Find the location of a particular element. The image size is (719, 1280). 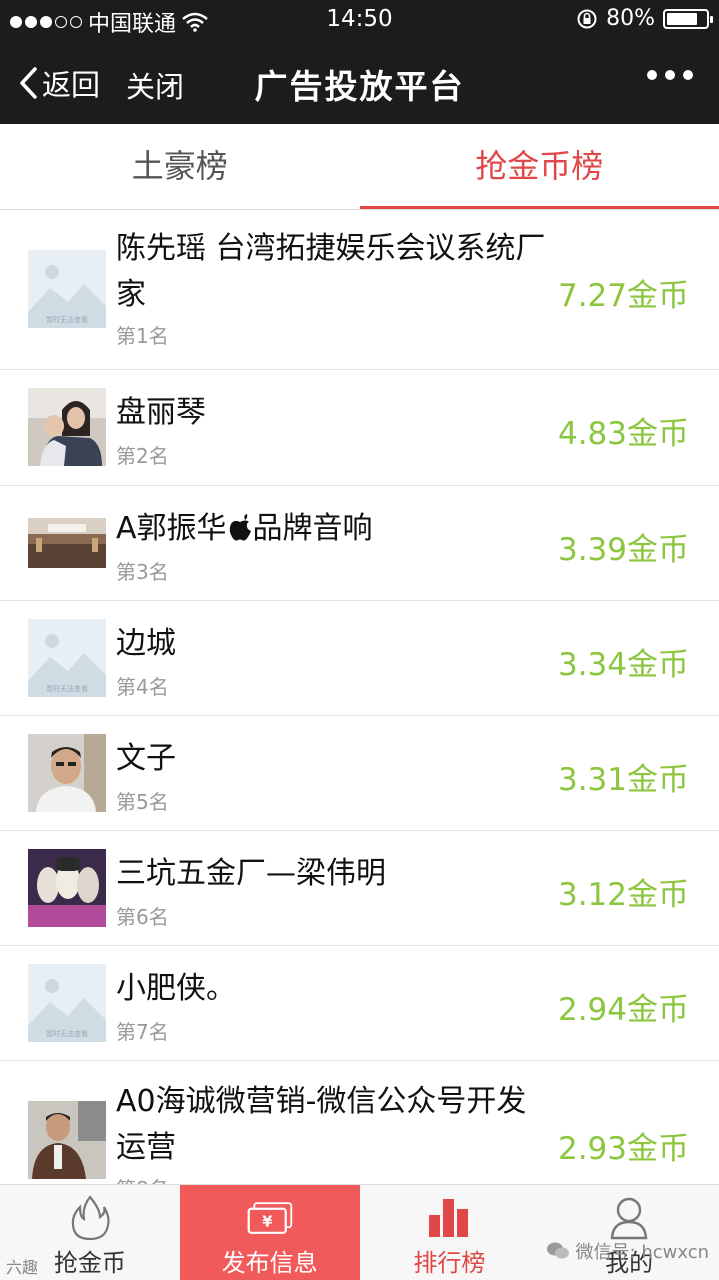

user-icon is located at coordinates (629, 1218).